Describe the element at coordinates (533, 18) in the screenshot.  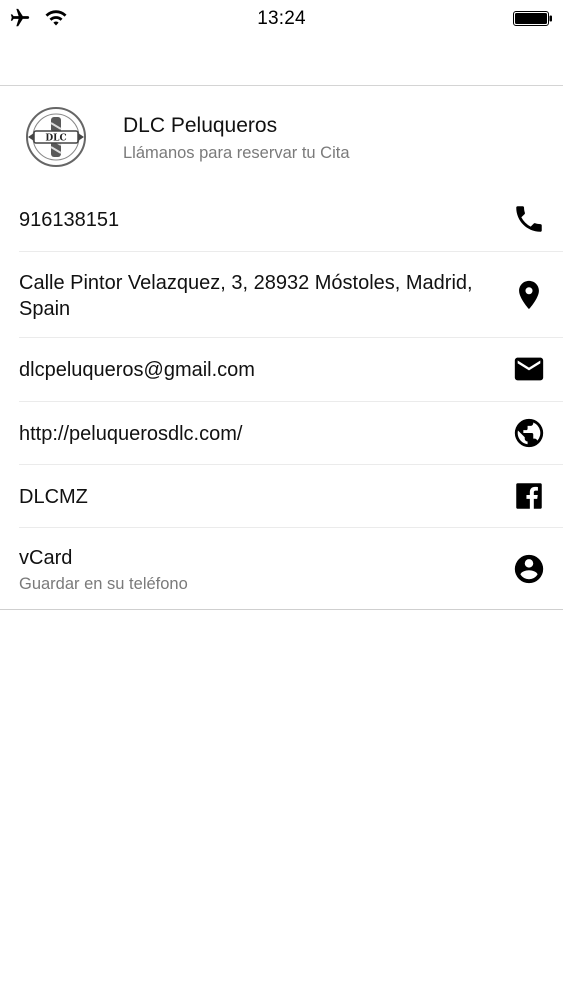
I see `battery-icon` at that location.